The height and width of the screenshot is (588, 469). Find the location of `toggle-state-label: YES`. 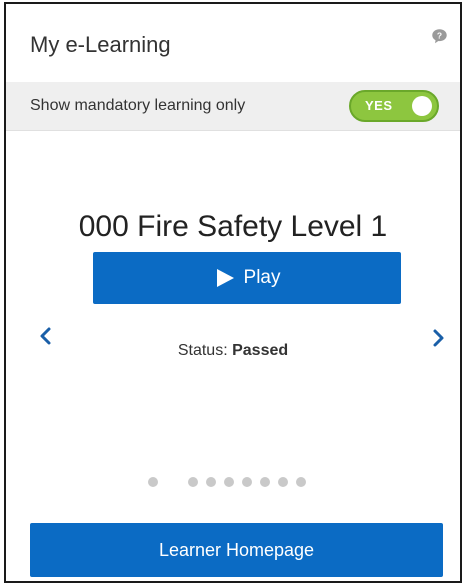

toggle-state-label: YES is located at coordinates (379, 105).